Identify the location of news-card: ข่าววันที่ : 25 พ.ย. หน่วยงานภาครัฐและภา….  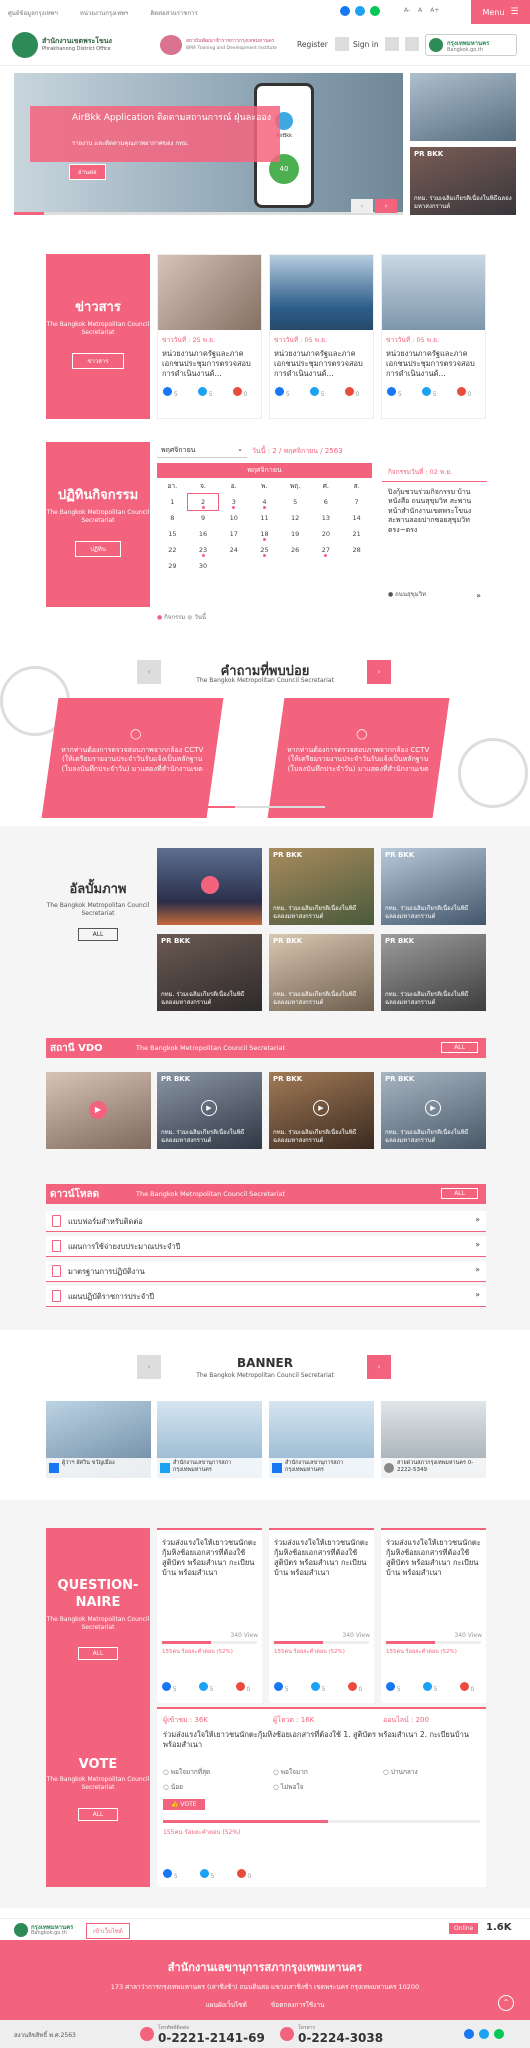
(209, 336).